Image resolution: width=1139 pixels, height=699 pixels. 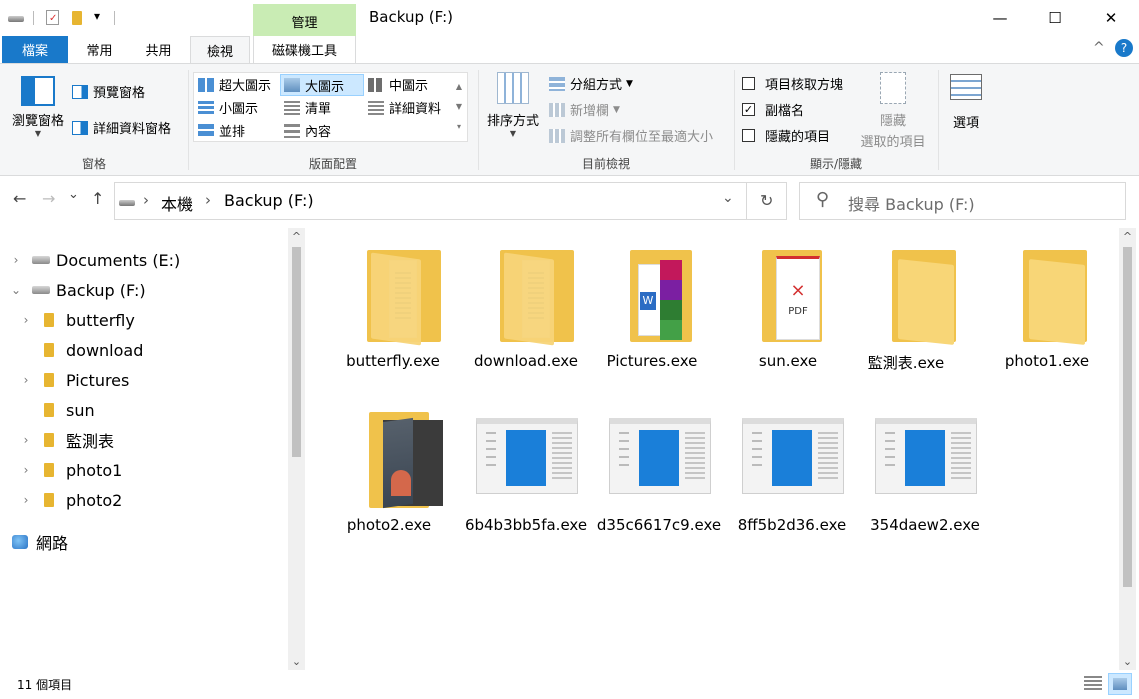 I want to click on file-item: 6b4b3bb5fa.exe, so click(x=526, y=470).